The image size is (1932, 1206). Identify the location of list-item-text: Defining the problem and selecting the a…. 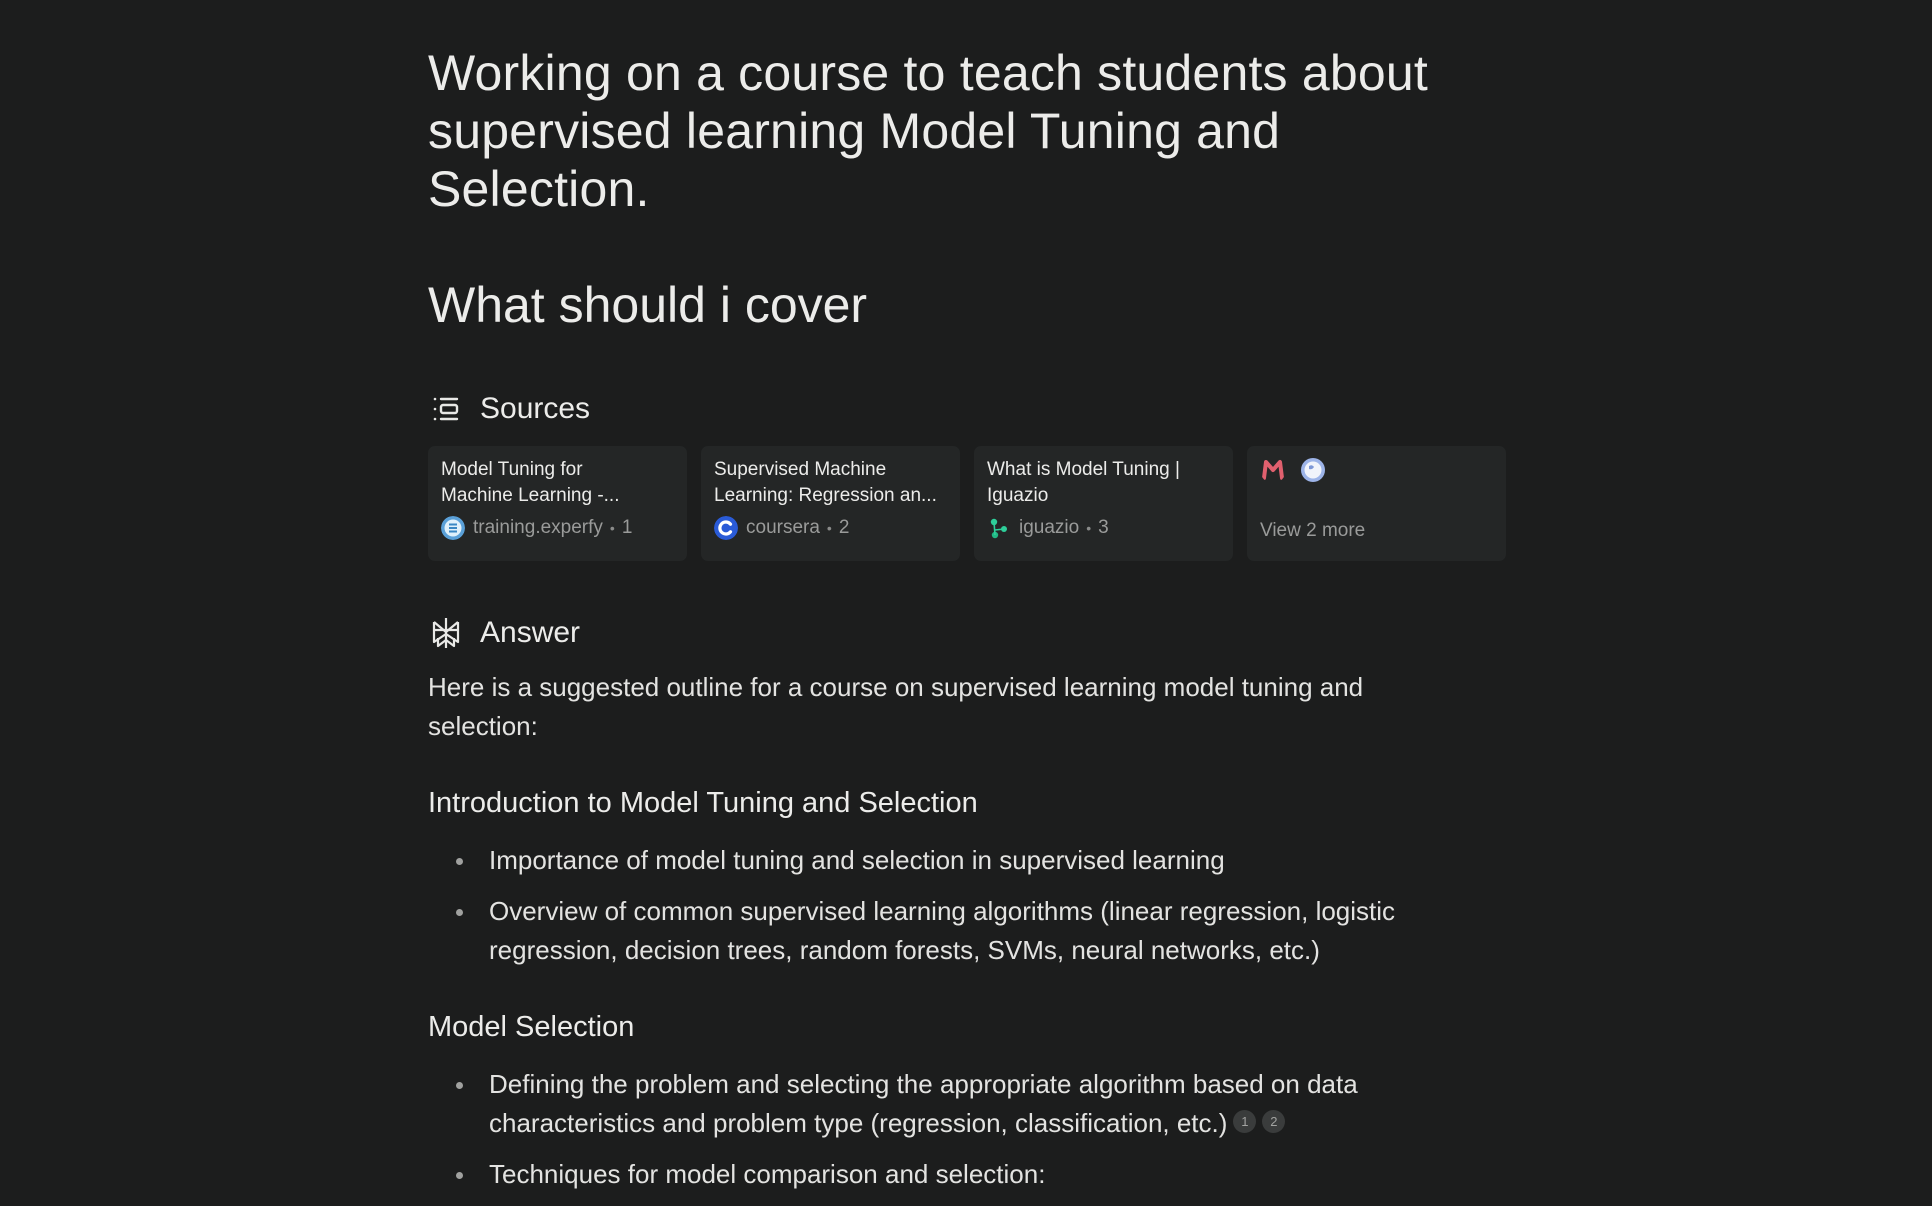
(923, 1084).